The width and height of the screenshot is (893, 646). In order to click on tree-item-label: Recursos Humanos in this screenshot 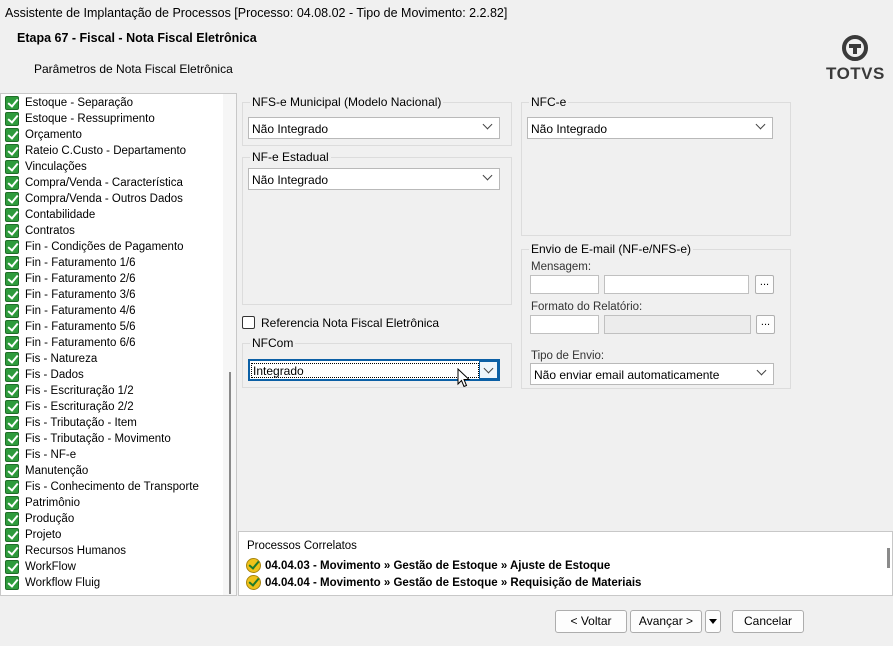, I will do `click(75, 551)`.